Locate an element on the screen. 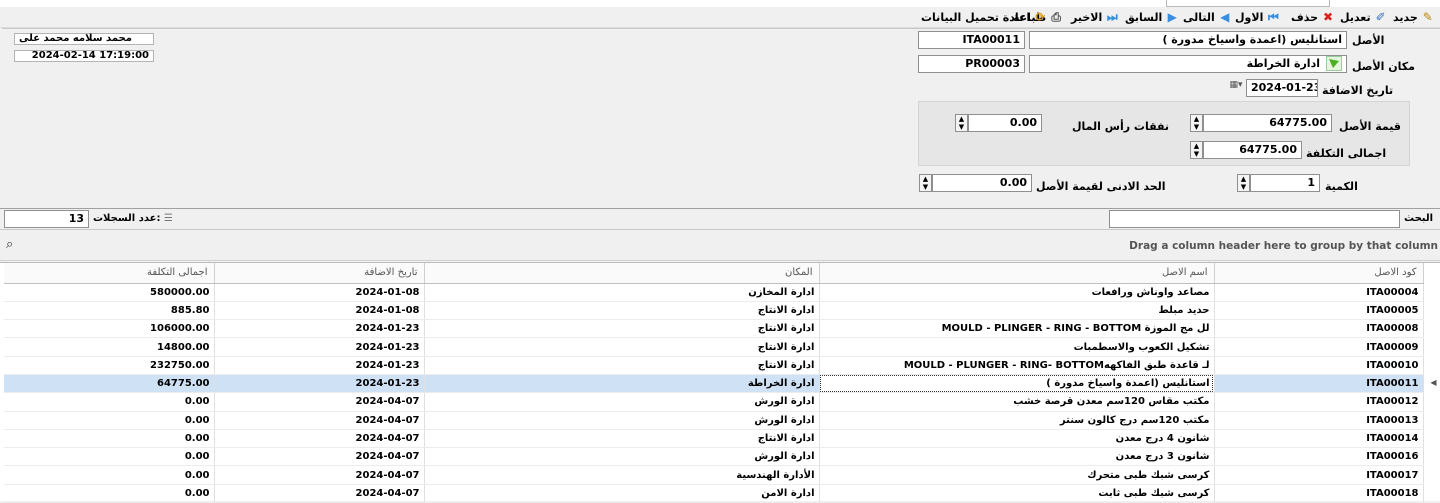  cell-code: ITA00012 is located at coordinates (1319, 402).